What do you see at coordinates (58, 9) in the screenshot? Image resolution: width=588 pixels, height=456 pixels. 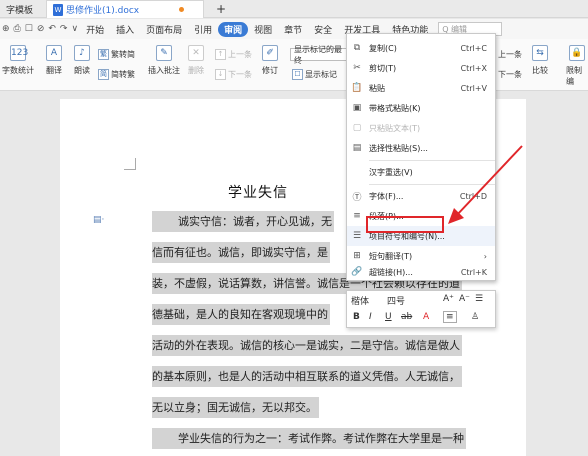 I see `word-doc-icon: W` at bounding box center [58, 9].